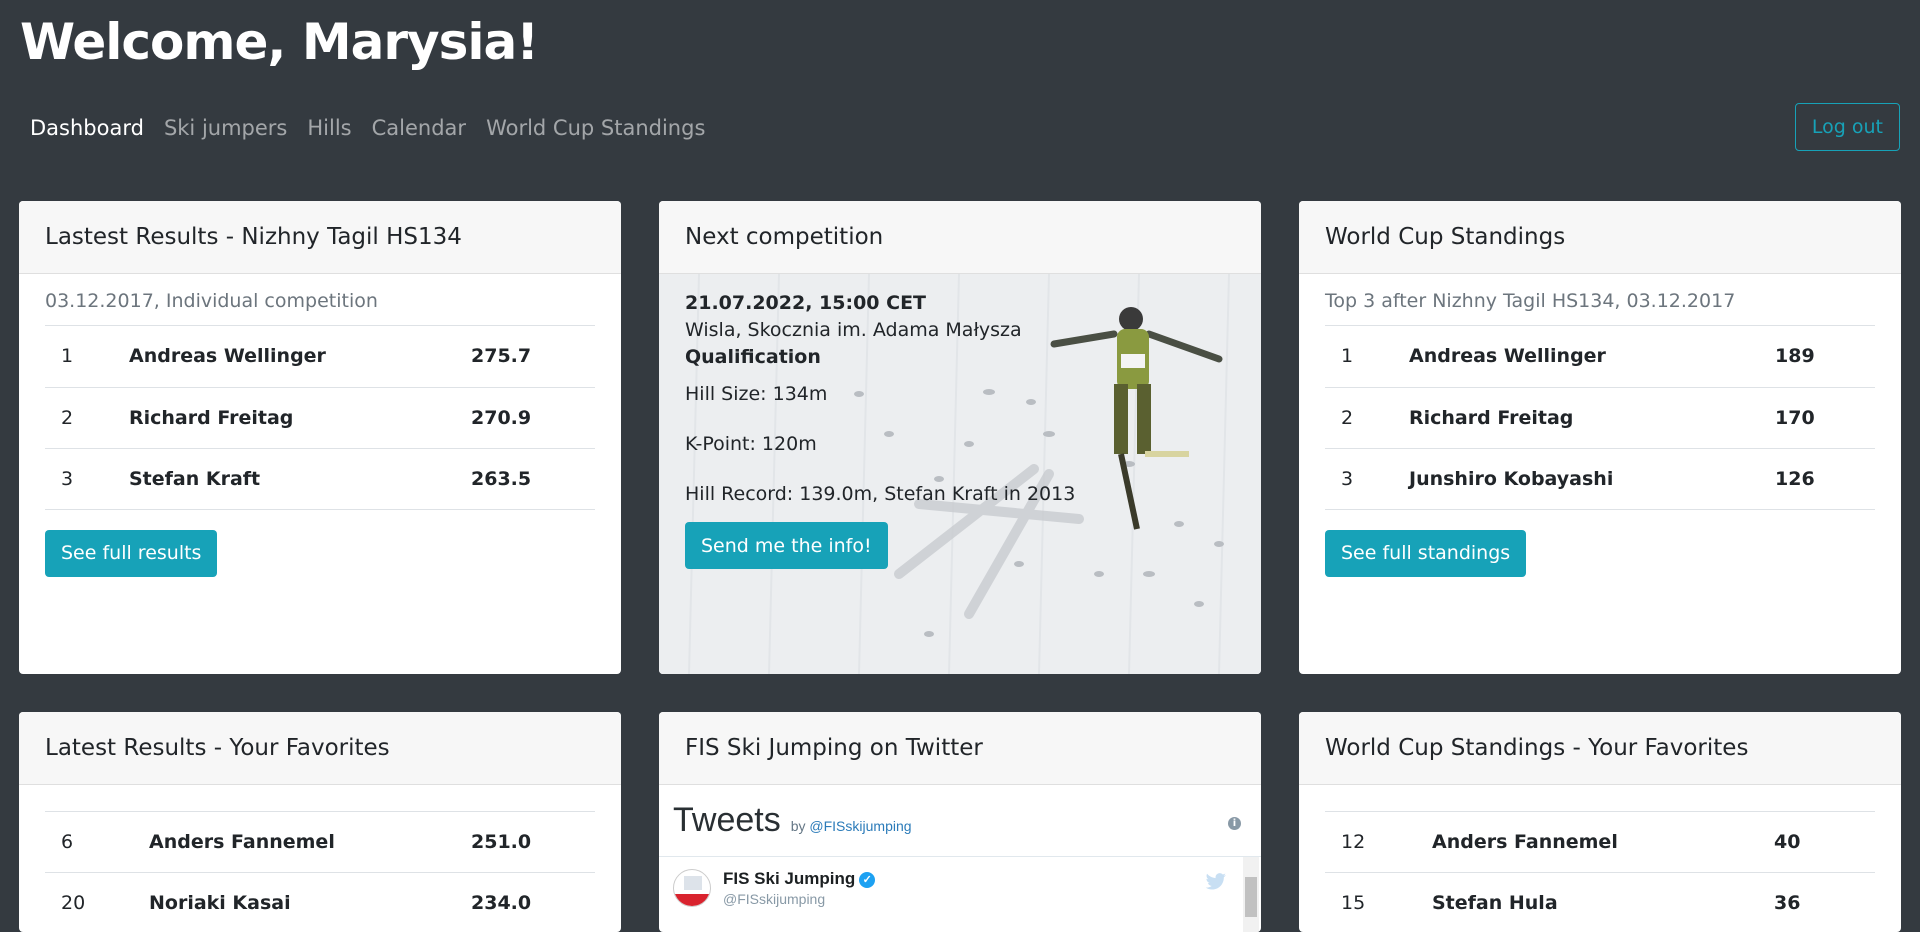  Describe the element at coordinates (789, 878) in the screenshot. I see `tweet-account-name: FIS Ski Jumping` at that location.